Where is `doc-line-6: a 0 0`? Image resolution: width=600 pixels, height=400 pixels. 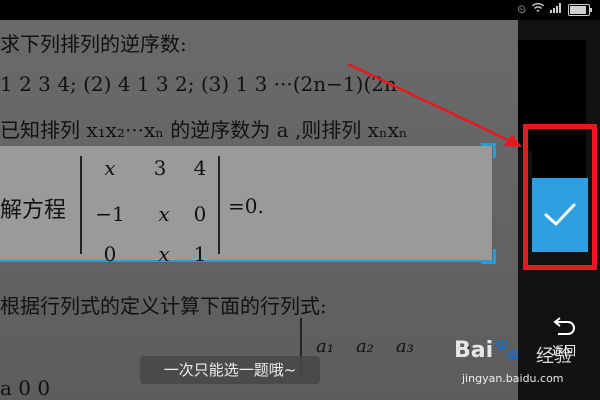
doc-line-6: a 0 0 is located at coordinates (25, 388).